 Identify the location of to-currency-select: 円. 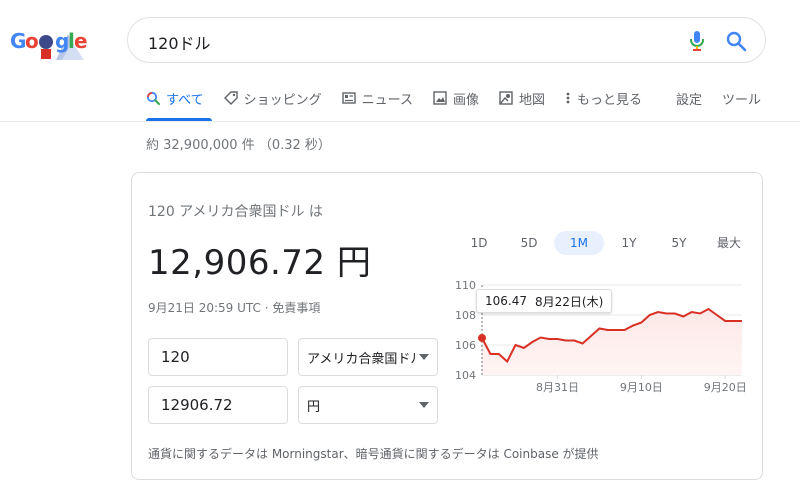
(368, 405).